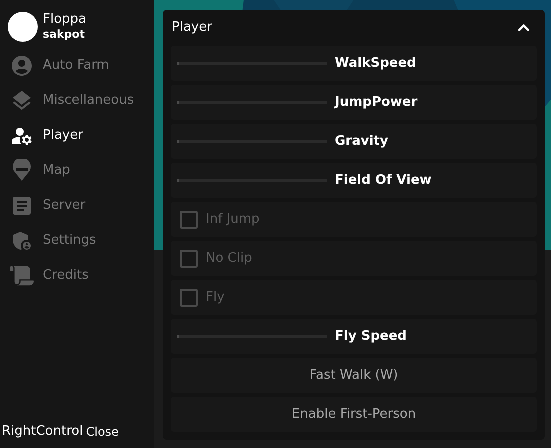  What do you see at coordinates (354, 414) in the screenshot?
I see `action-button: Enable First-Person` at bounding box center [354, 414].